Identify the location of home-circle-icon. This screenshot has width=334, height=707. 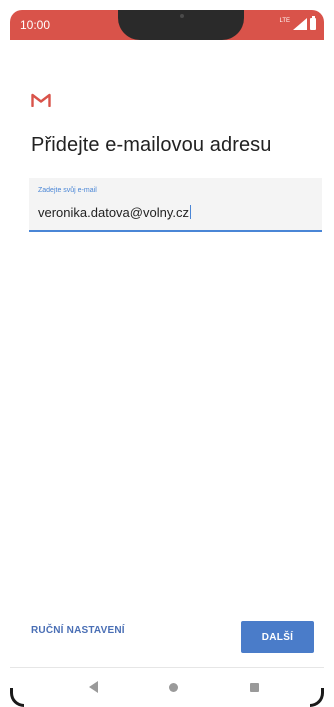
(173, 687).